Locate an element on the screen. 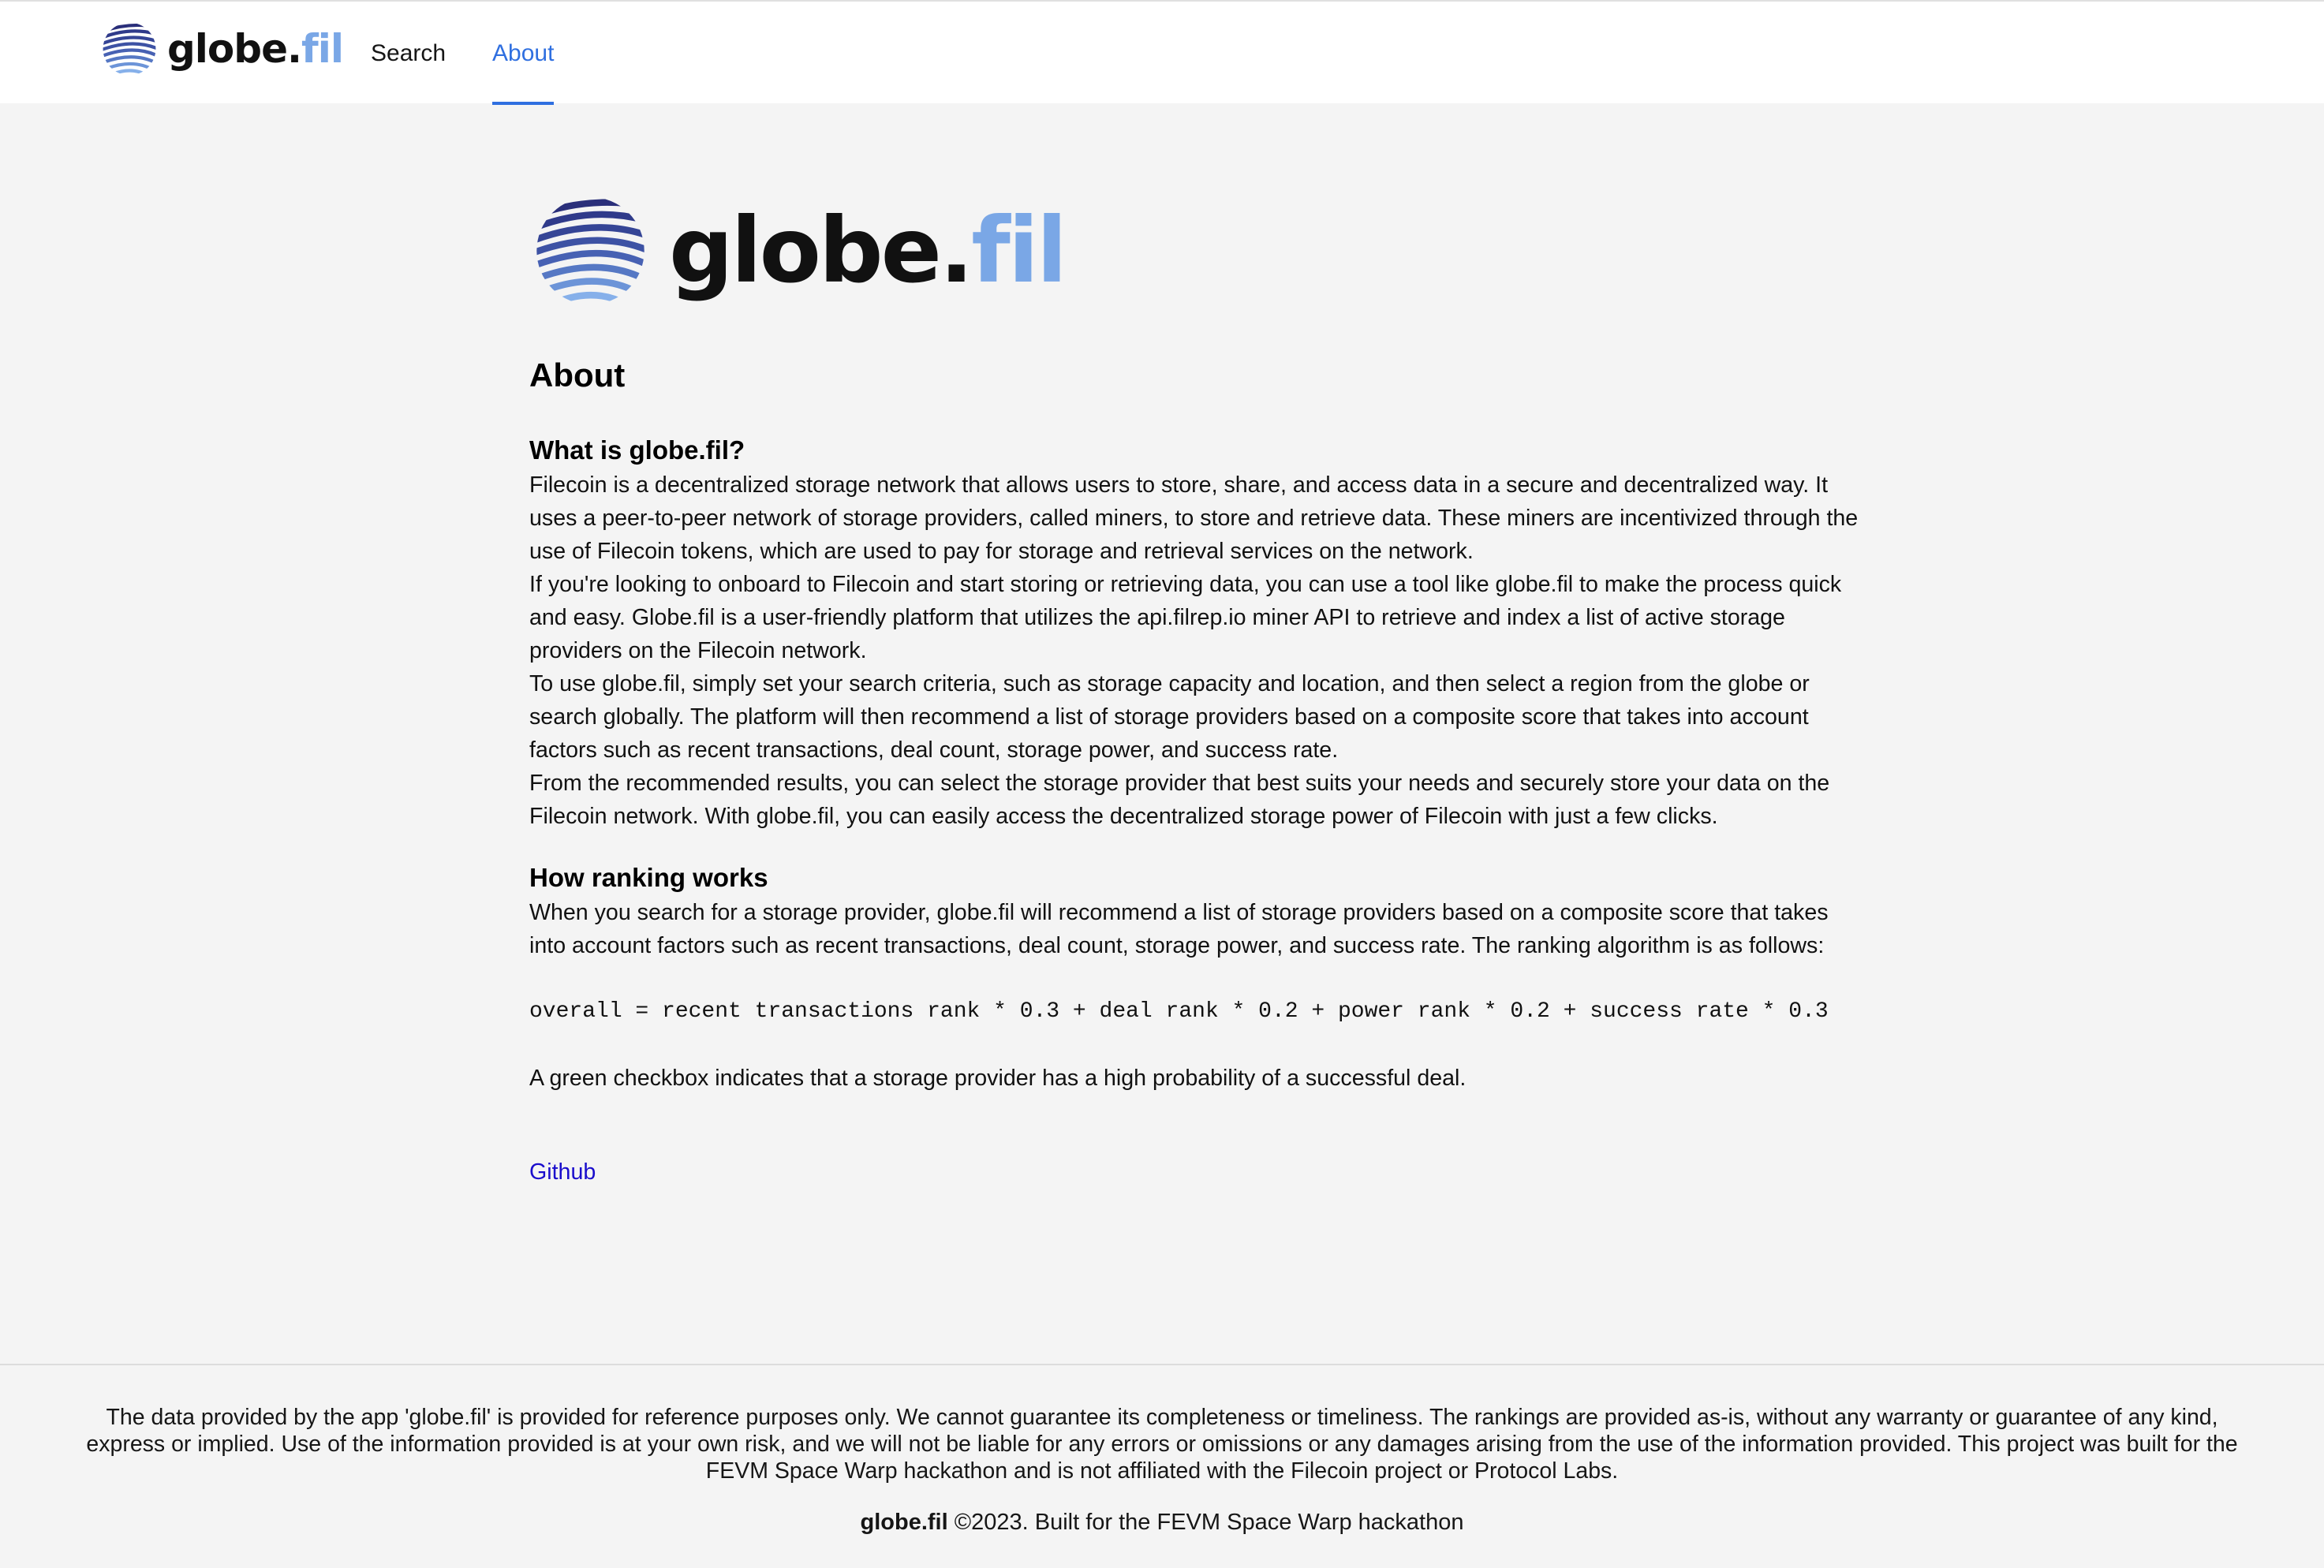  nav-tab-search: Search is located at coordinates (408, 53).